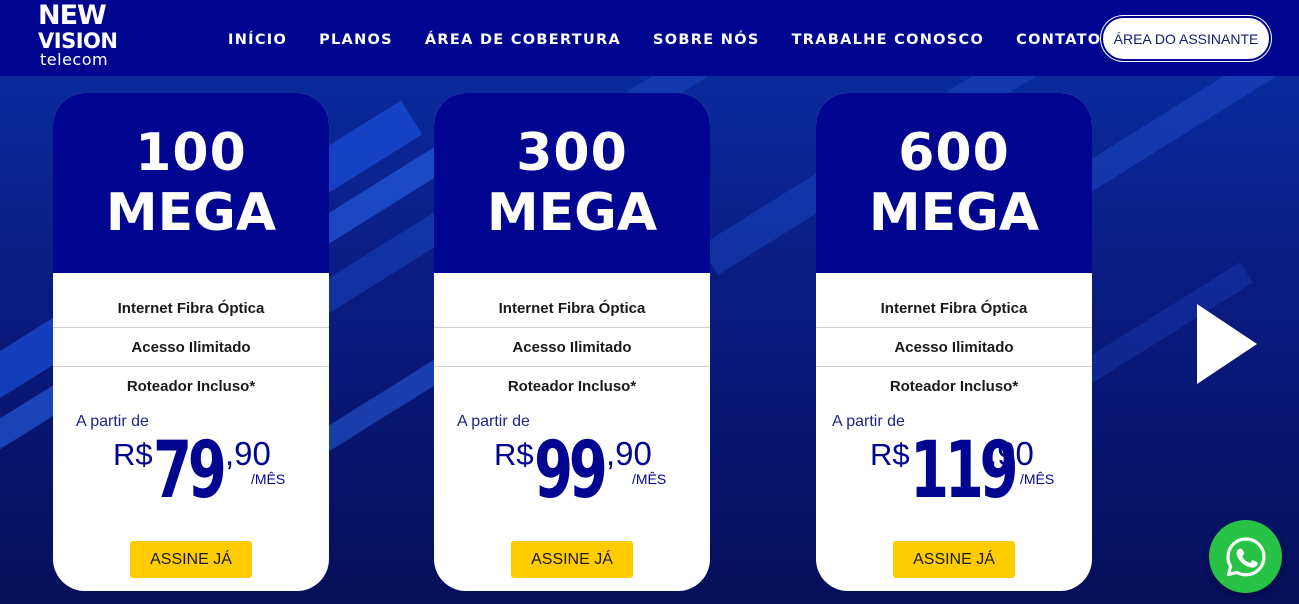 Image resolution: width=1299 pixels, height=604 pixels. Describe the element at coordinates (190, 471) in the screenshot. I see `price-integer: 79` at that location.